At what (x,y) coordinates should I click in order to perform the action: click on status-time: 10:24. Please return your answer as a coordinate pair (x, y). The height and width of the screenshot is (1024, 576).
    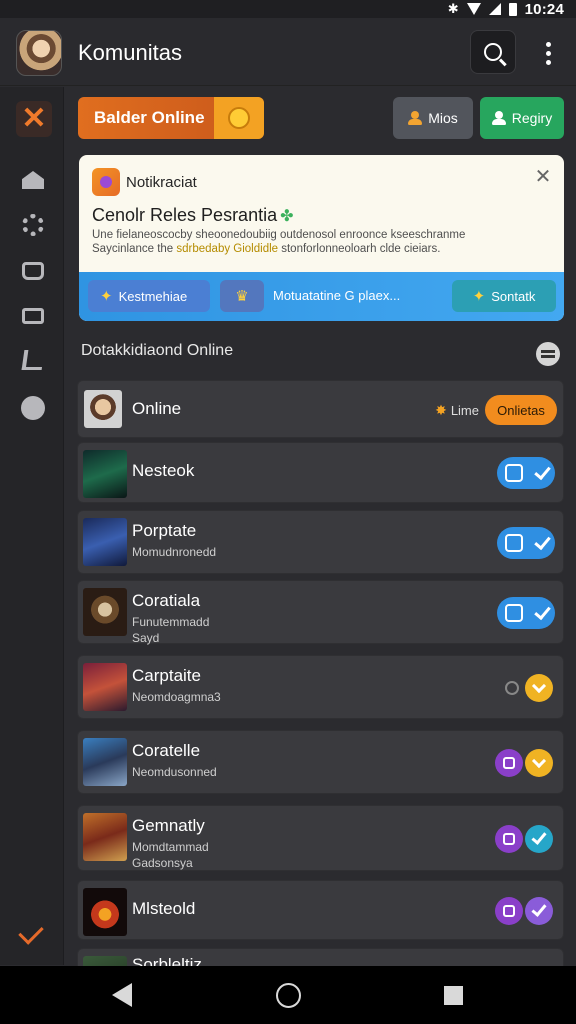
    Looking at the image, I should click on (544, 9).